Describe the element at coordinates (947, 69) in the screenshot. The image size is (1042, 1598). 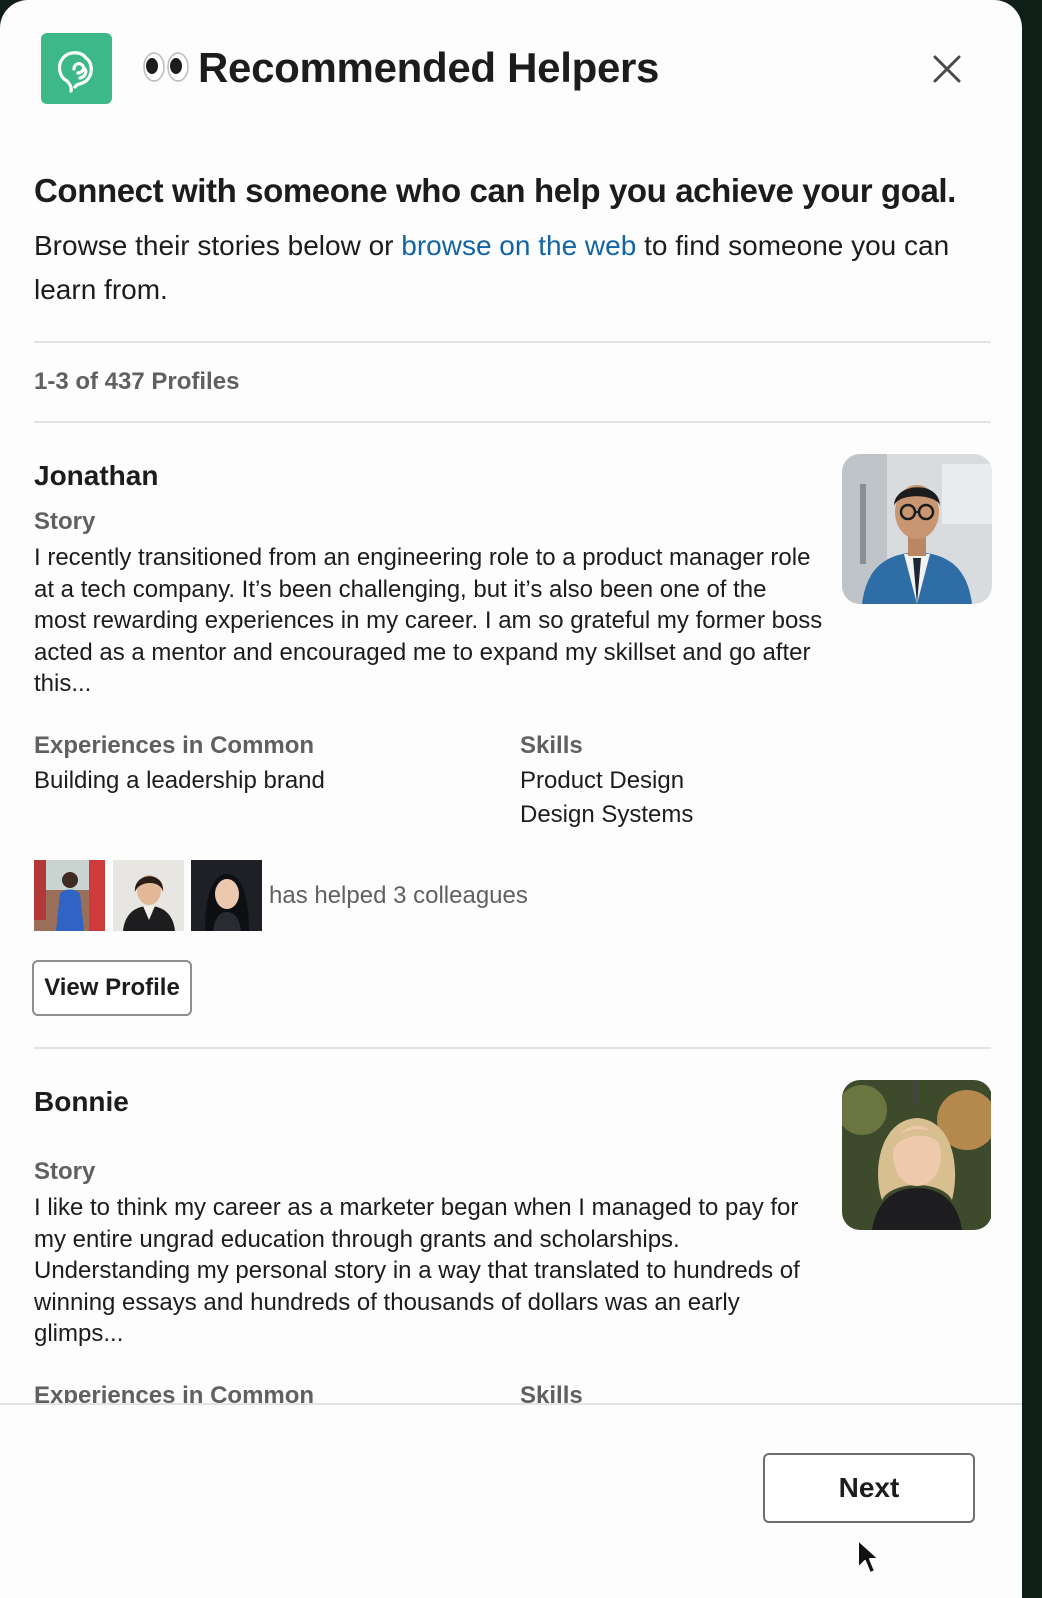
I see `close-icon` at that location.